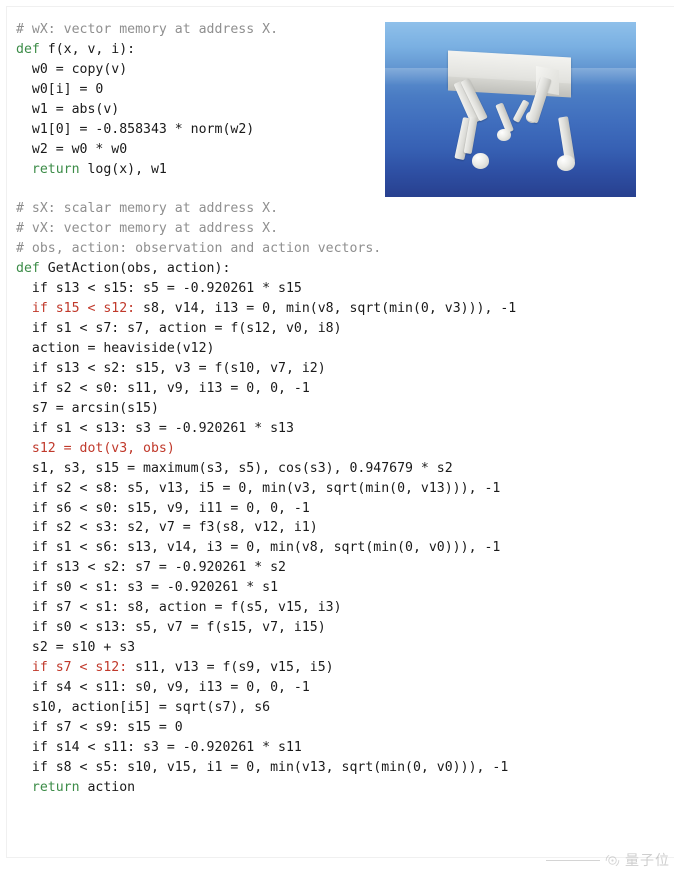  I want to click on code-token-plain: if s1 < s13: s3 = -0.920261 * s13, so click(162, 428).